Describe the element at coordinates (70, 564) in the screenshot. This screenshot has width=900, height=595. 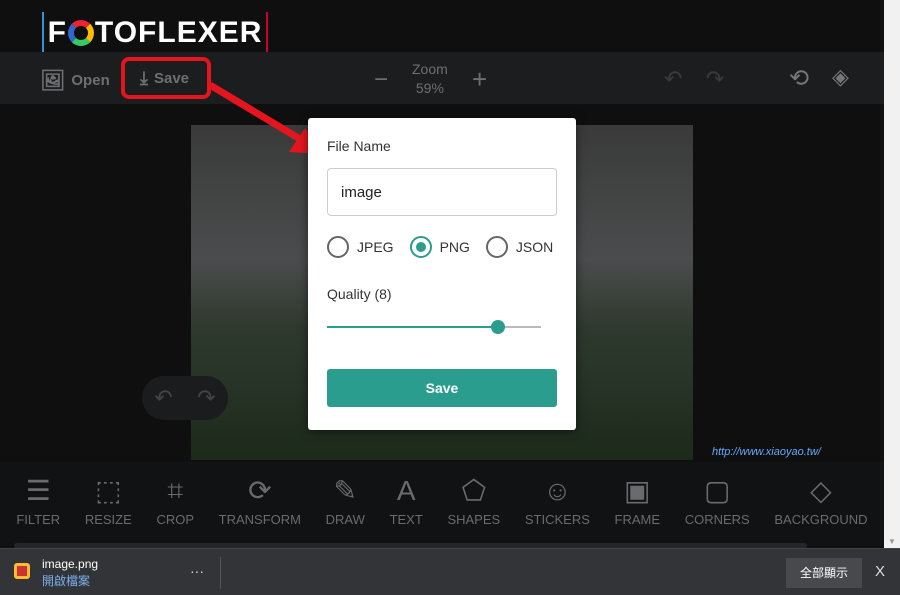
I see `download-filename: image.png` at that location.